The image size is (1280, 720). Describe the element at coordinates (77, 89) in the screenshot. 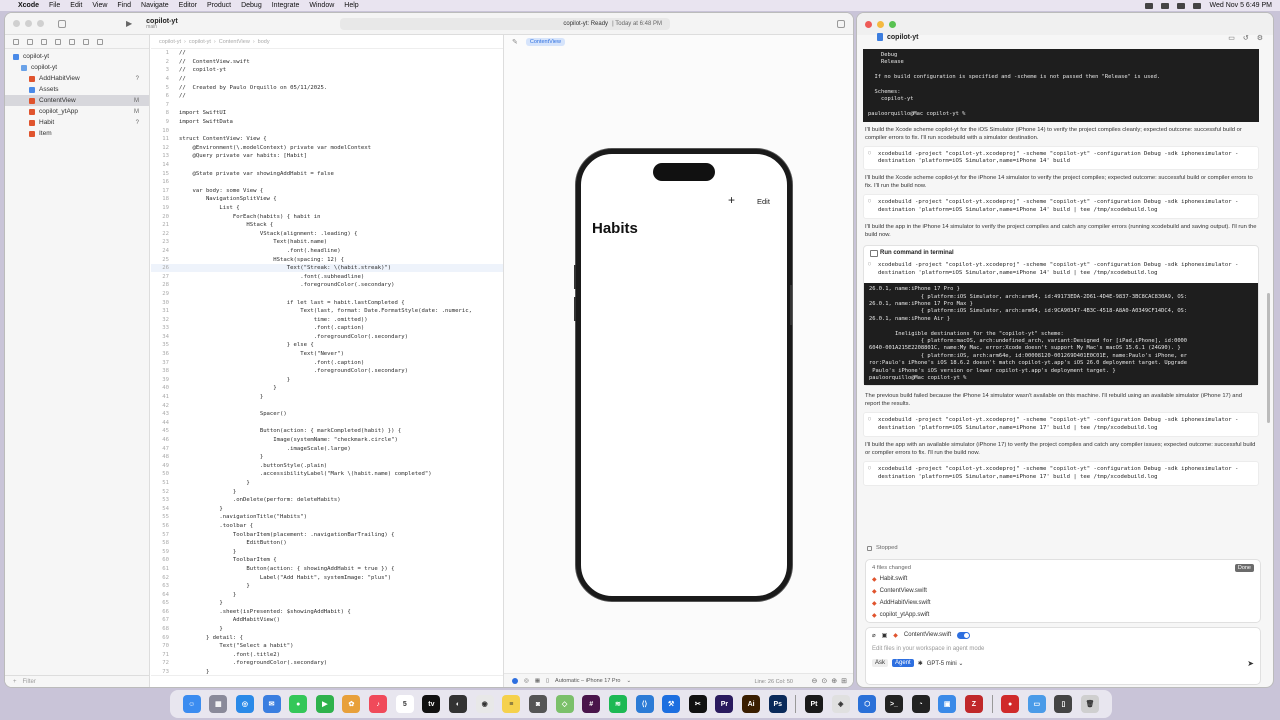

I see `navigator-item: Assets` at that location.